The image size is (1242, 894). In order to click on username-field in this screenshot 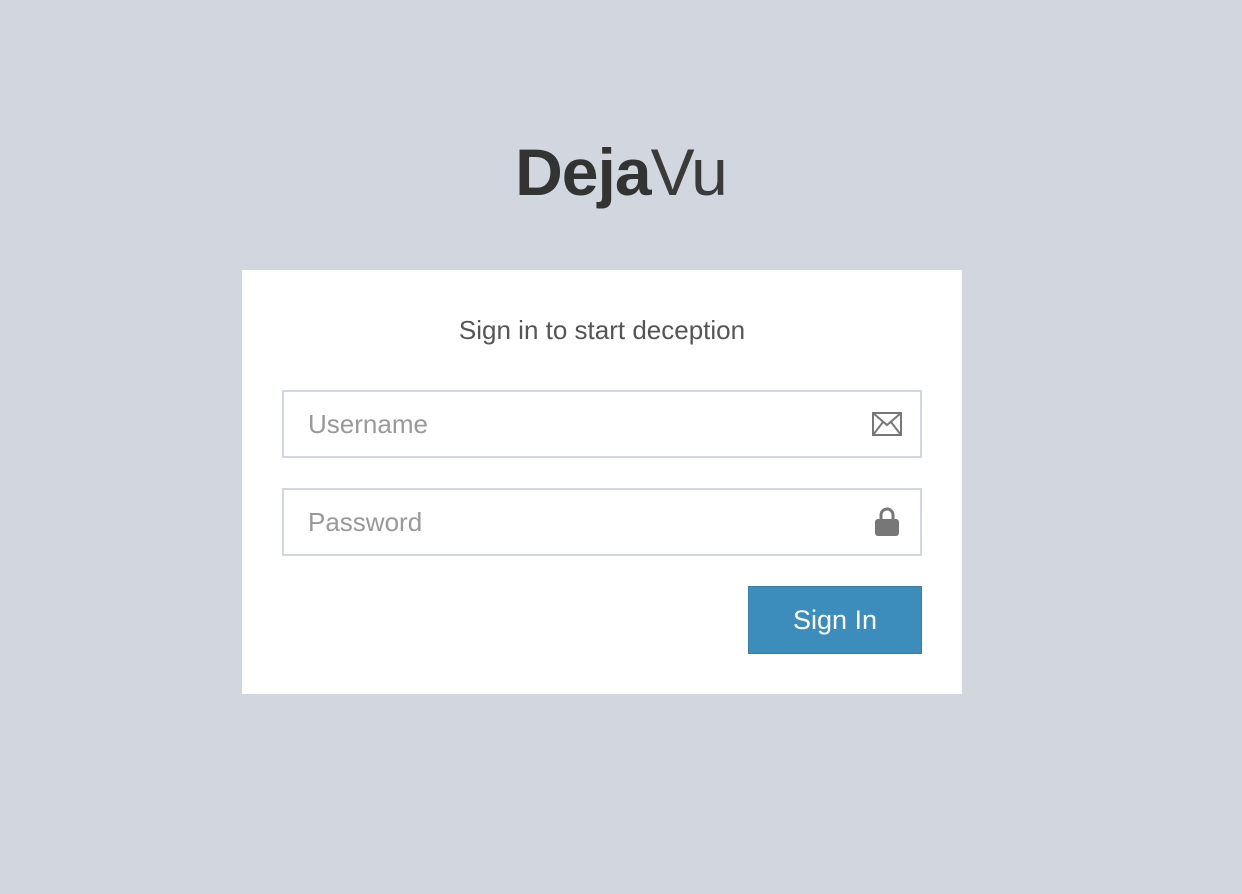, I will do `click(602, 424)`.